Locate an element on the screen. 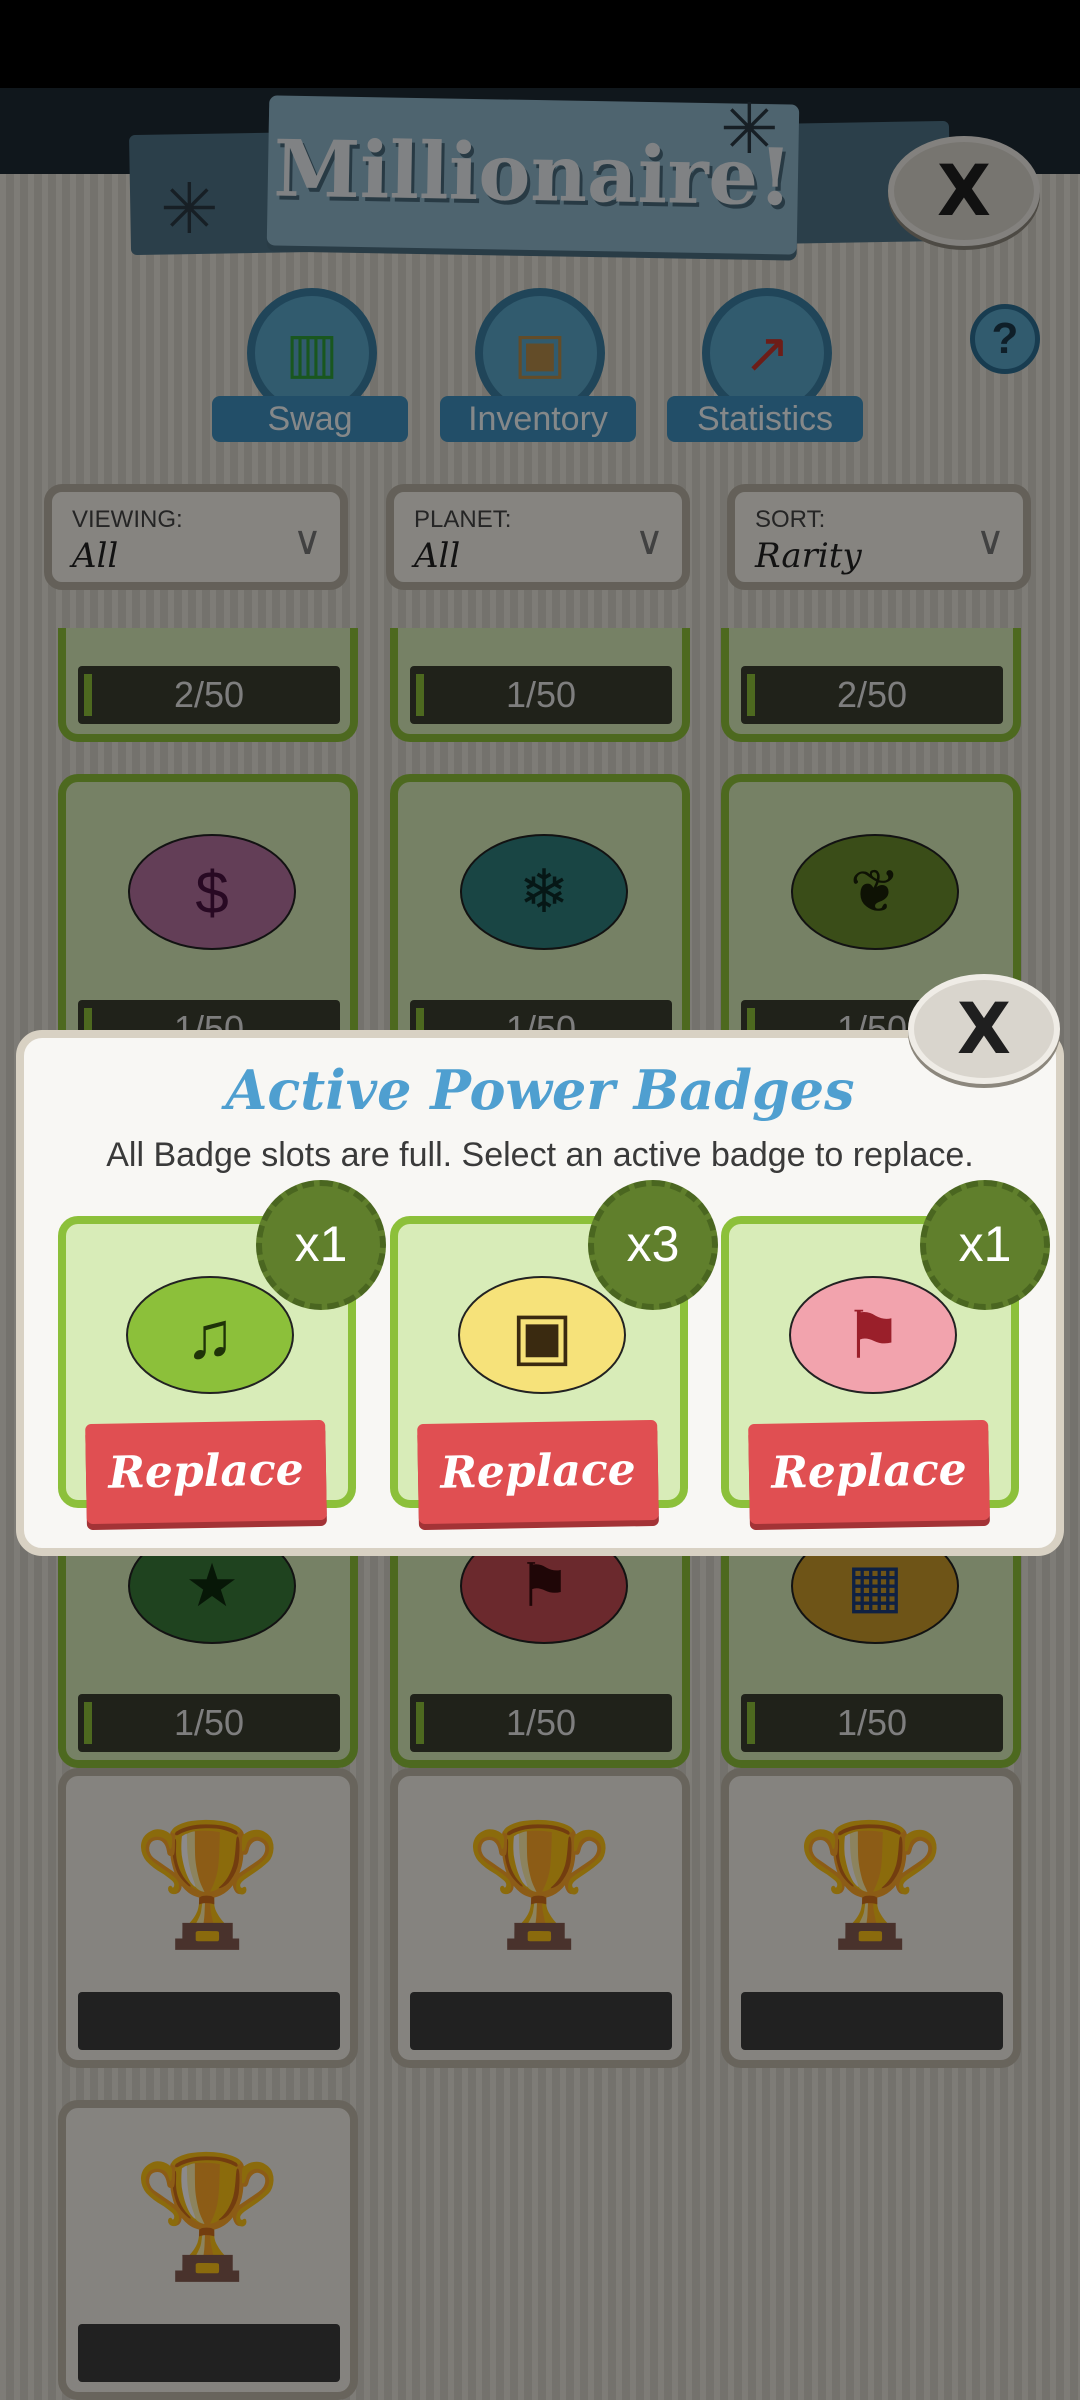 The image size is (1080, 2400). dialog-close-button: X is located at coordinates (984, 1029).